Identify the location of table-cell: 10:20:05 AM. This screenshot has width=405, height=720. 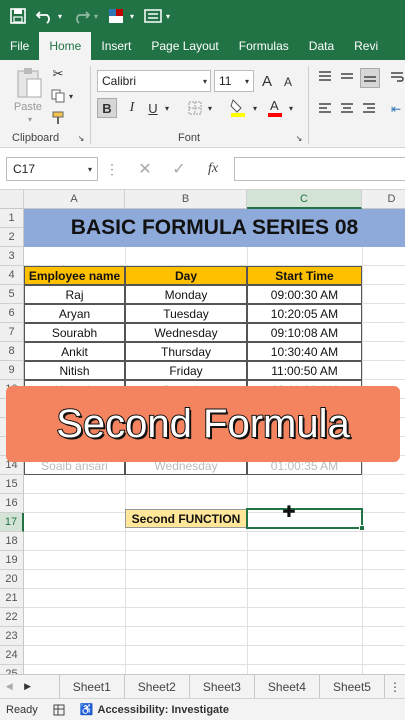
(304, 313).